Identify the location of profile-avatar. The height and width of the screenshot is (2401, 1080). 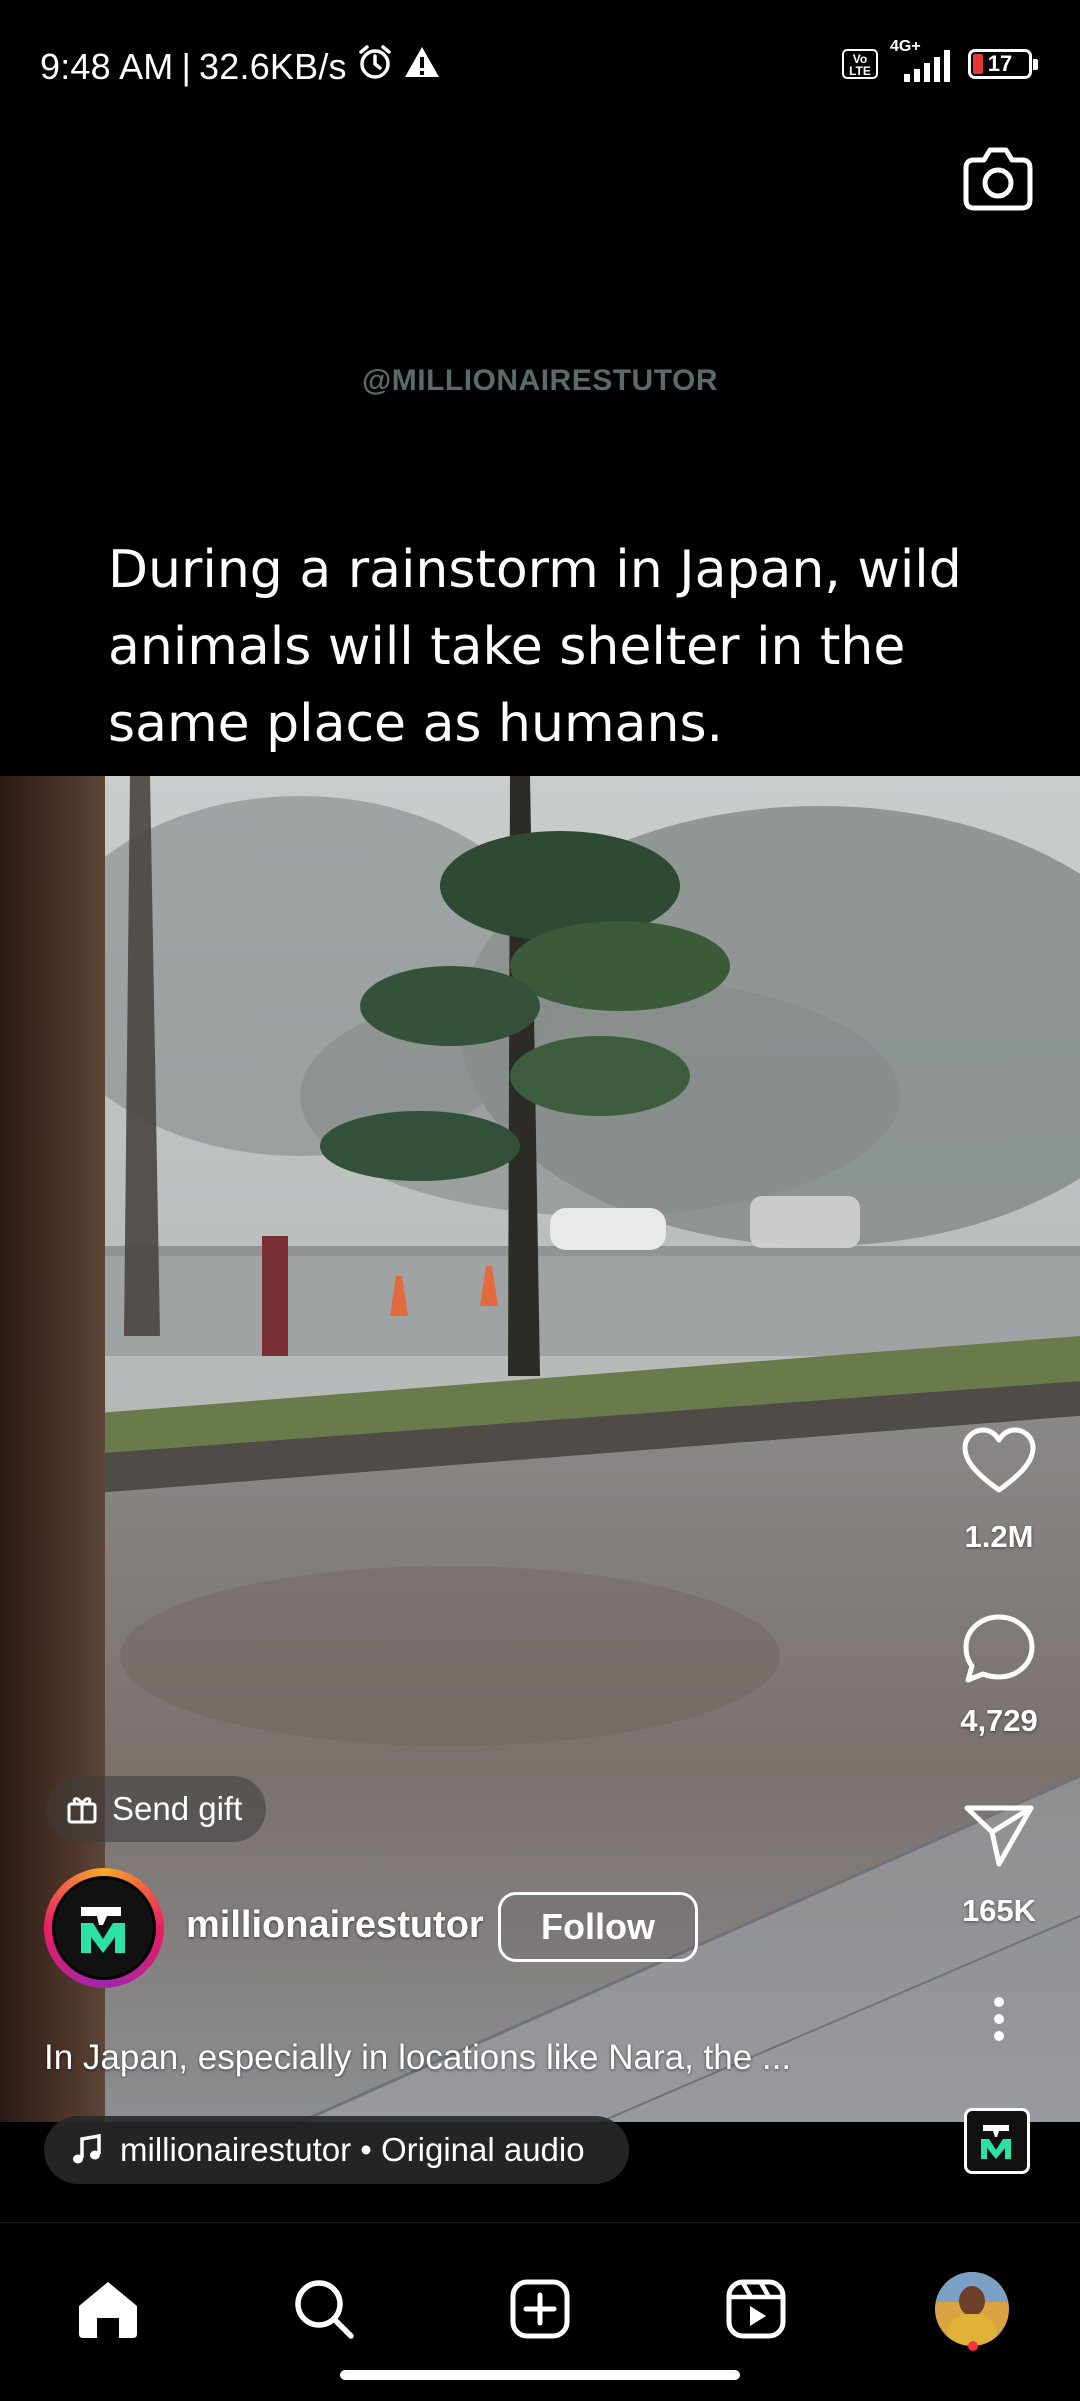
(972, 2309).